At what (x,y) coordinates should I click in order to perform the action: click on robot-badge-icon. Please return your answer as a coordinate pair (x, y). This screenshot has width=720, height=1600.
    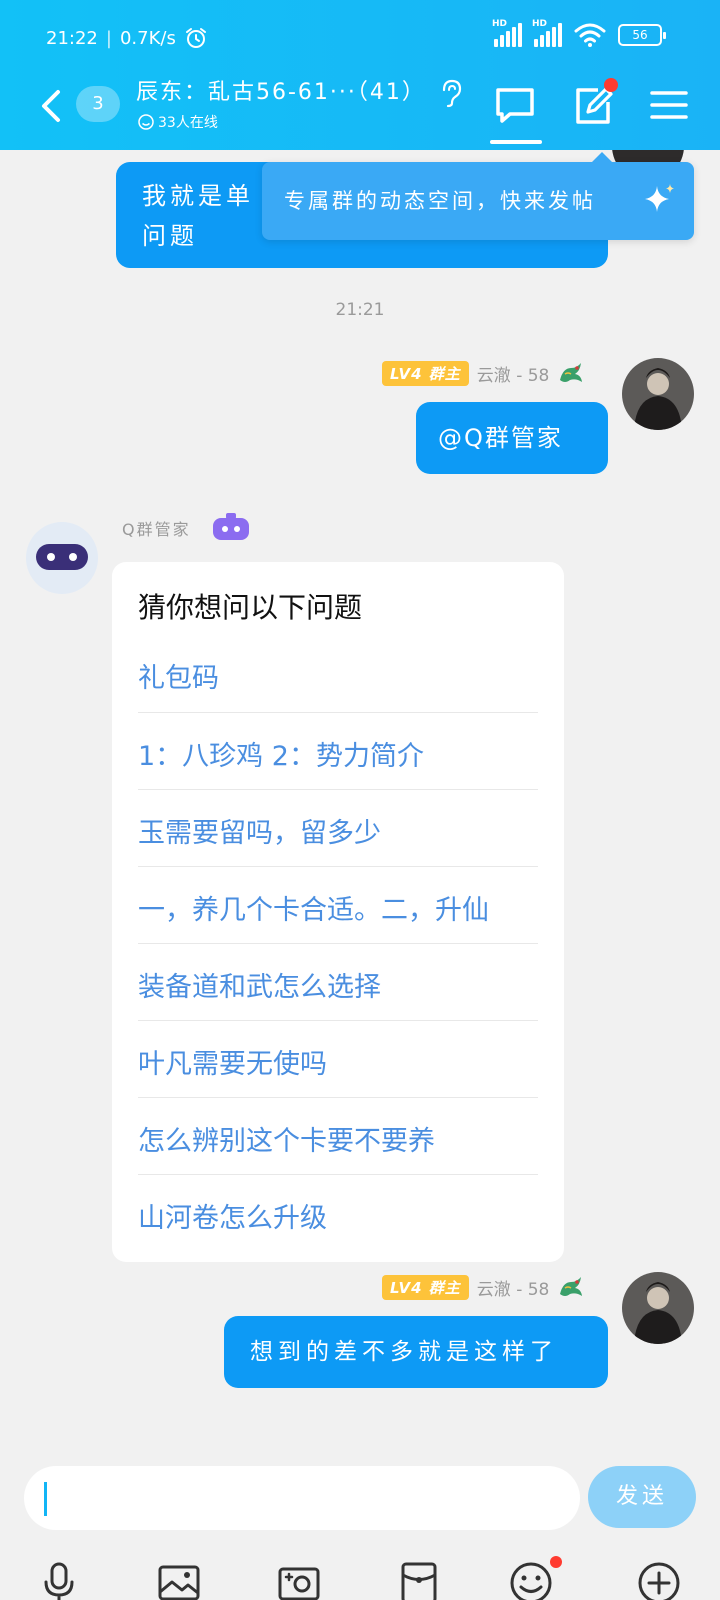
    Looking at the image, I should click on (230, 526).